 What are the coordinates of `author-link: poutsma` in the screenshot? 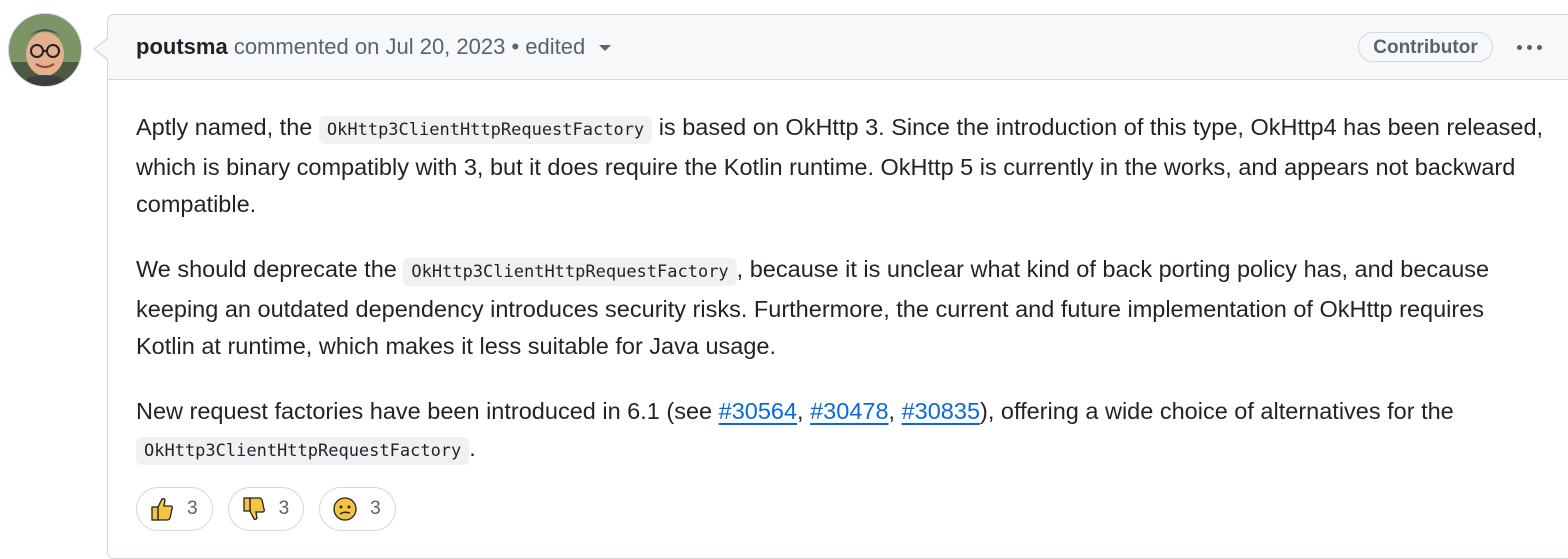 It's located at (182, 46).